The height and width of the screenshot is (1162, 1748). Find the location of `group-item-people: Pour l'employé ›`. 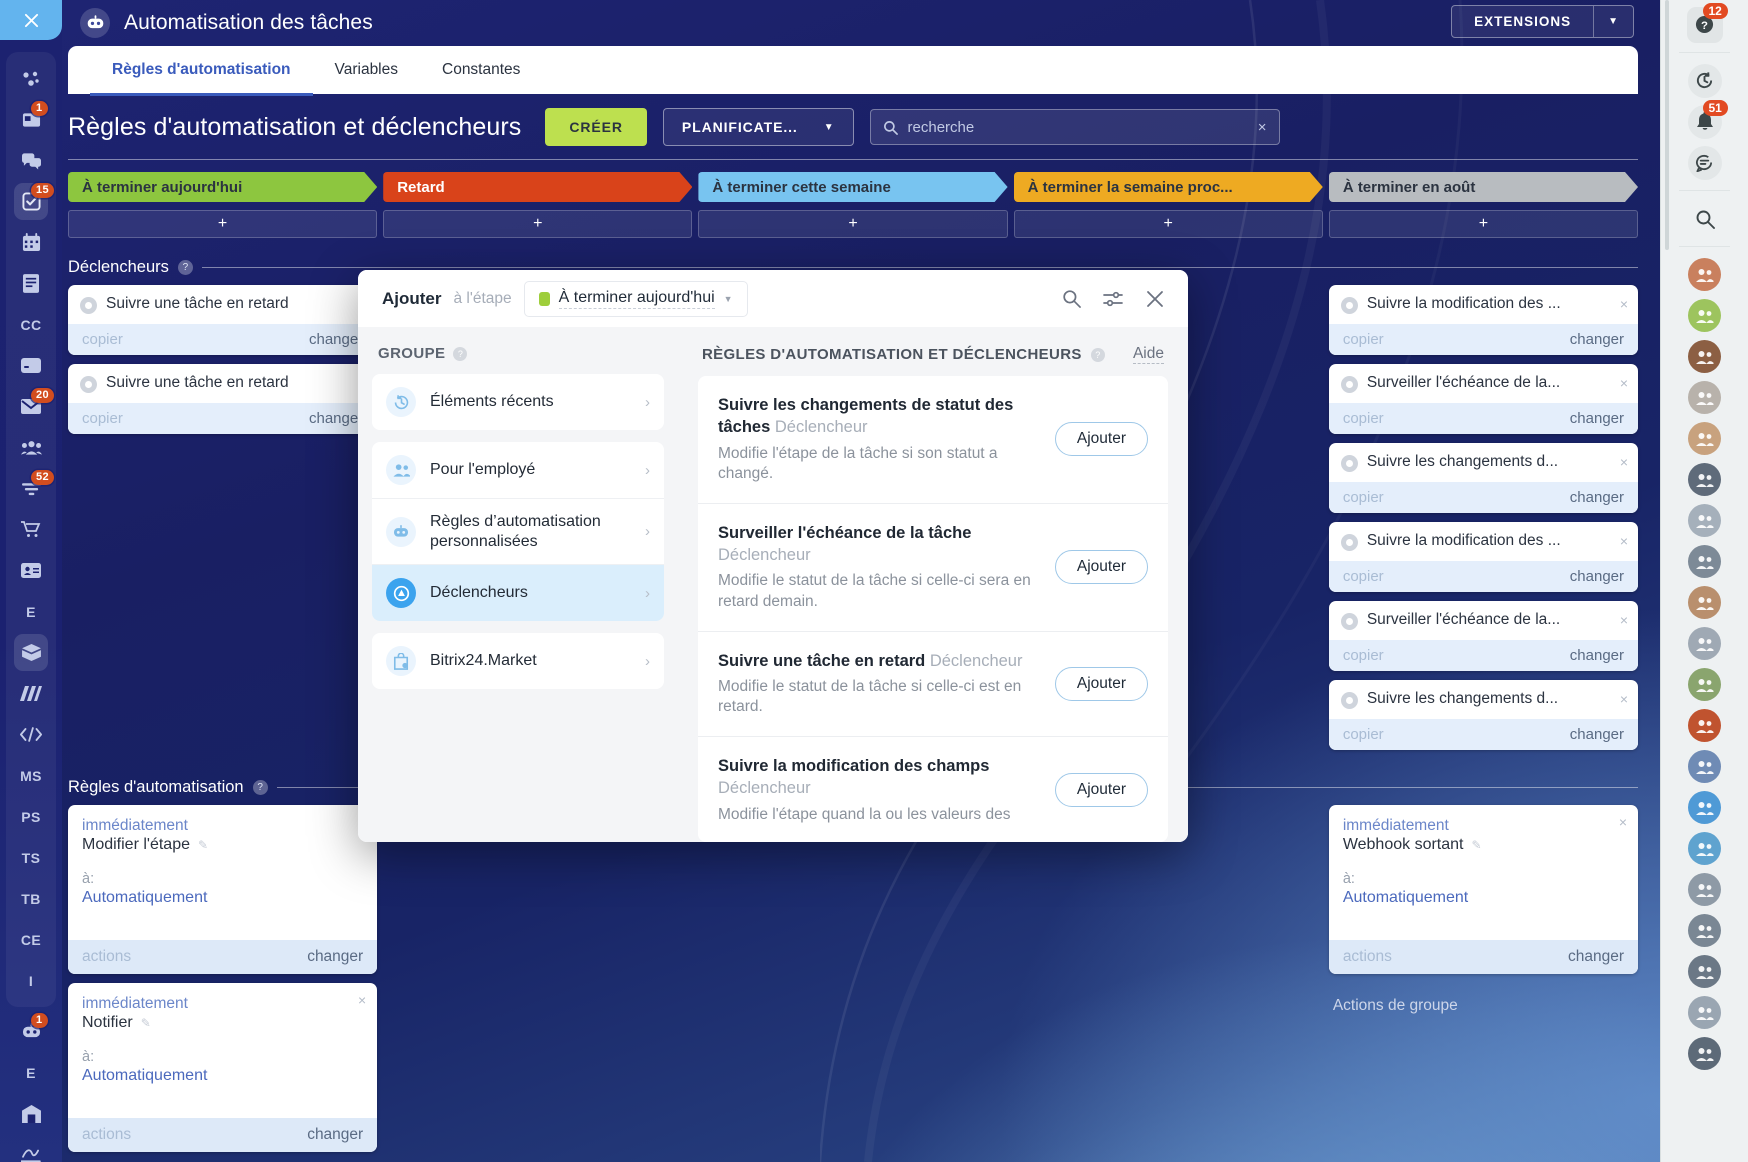

group-item-people: Pour l'employé › is located at coordinates (518, 470).